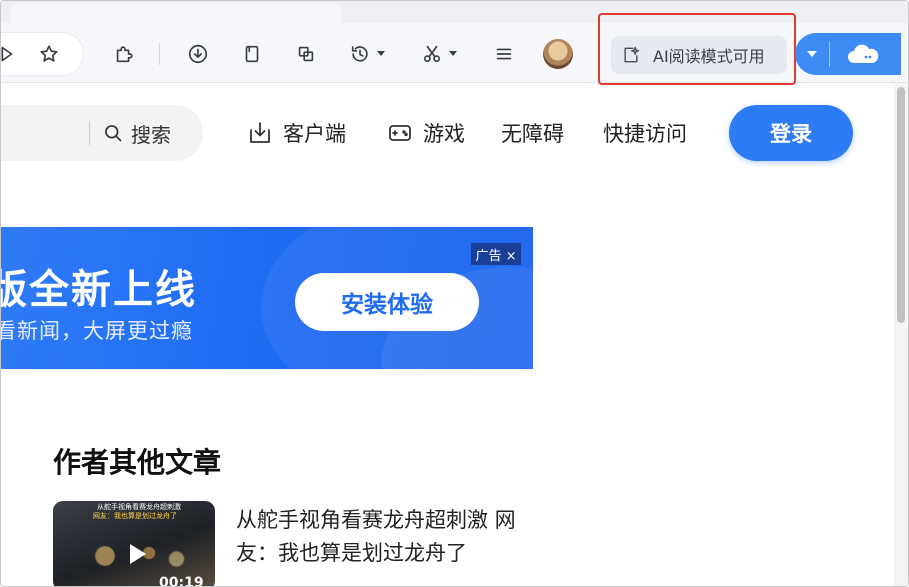 This screenshot has width=909, height=587. What do you see at coordinates (387, 302) in the screenshot?
I see `install-button: 安装体验` at bounding box center [387, 302].